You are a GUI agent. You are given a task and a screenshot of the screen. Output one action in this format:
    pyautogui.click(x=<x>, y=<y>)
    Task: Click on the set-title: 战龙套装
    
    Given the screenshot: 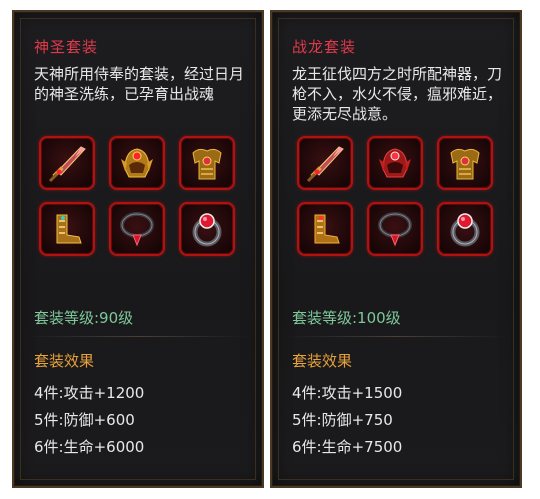 What is the action you would take?
    pyautogui.click(x=324, y=47)
    